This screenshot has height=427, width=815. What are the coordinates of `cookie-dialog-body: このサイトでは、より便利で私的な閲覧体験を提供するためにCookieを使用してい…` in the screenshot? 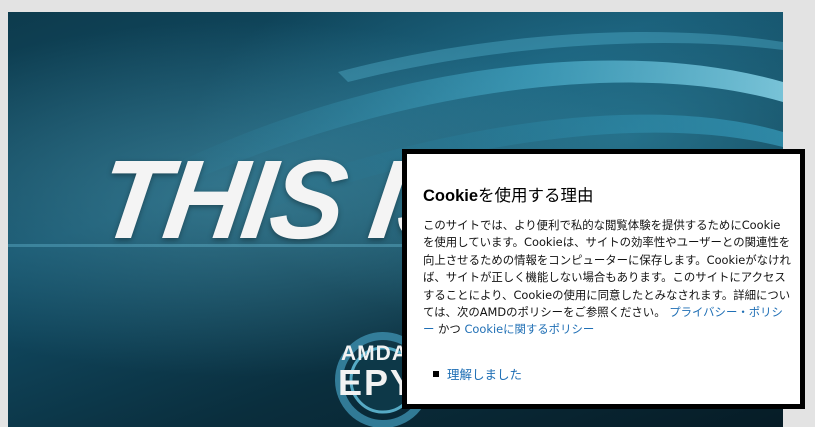 It's located at (607, 278).